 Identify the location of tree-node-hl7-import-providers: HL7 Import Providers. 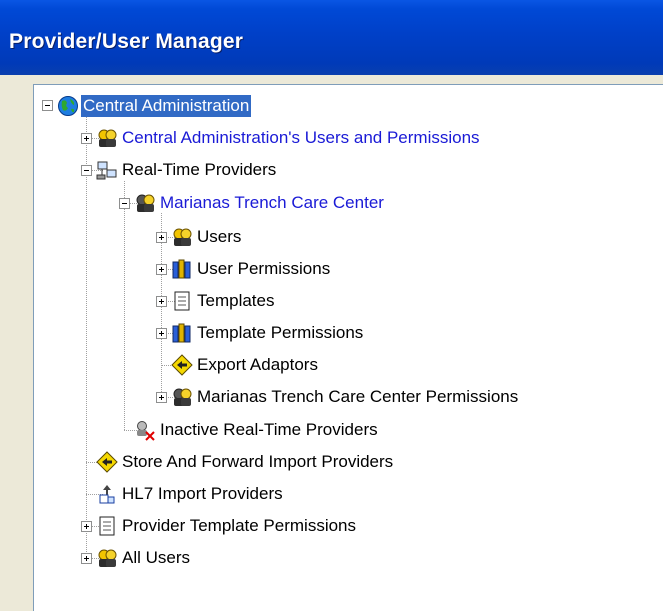
(202, 494).